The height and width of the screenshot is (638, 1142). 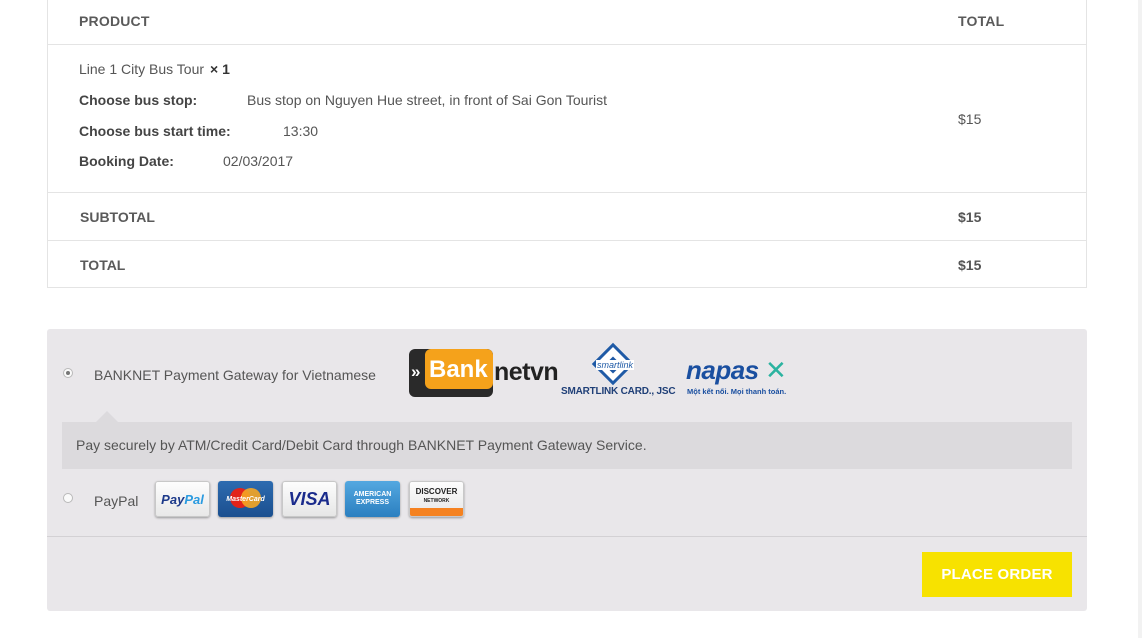 What do you see at coordinates (776, 370) in the screenshot?
I see `napas-x-icon: ✕` at bounding box center [776, 370].